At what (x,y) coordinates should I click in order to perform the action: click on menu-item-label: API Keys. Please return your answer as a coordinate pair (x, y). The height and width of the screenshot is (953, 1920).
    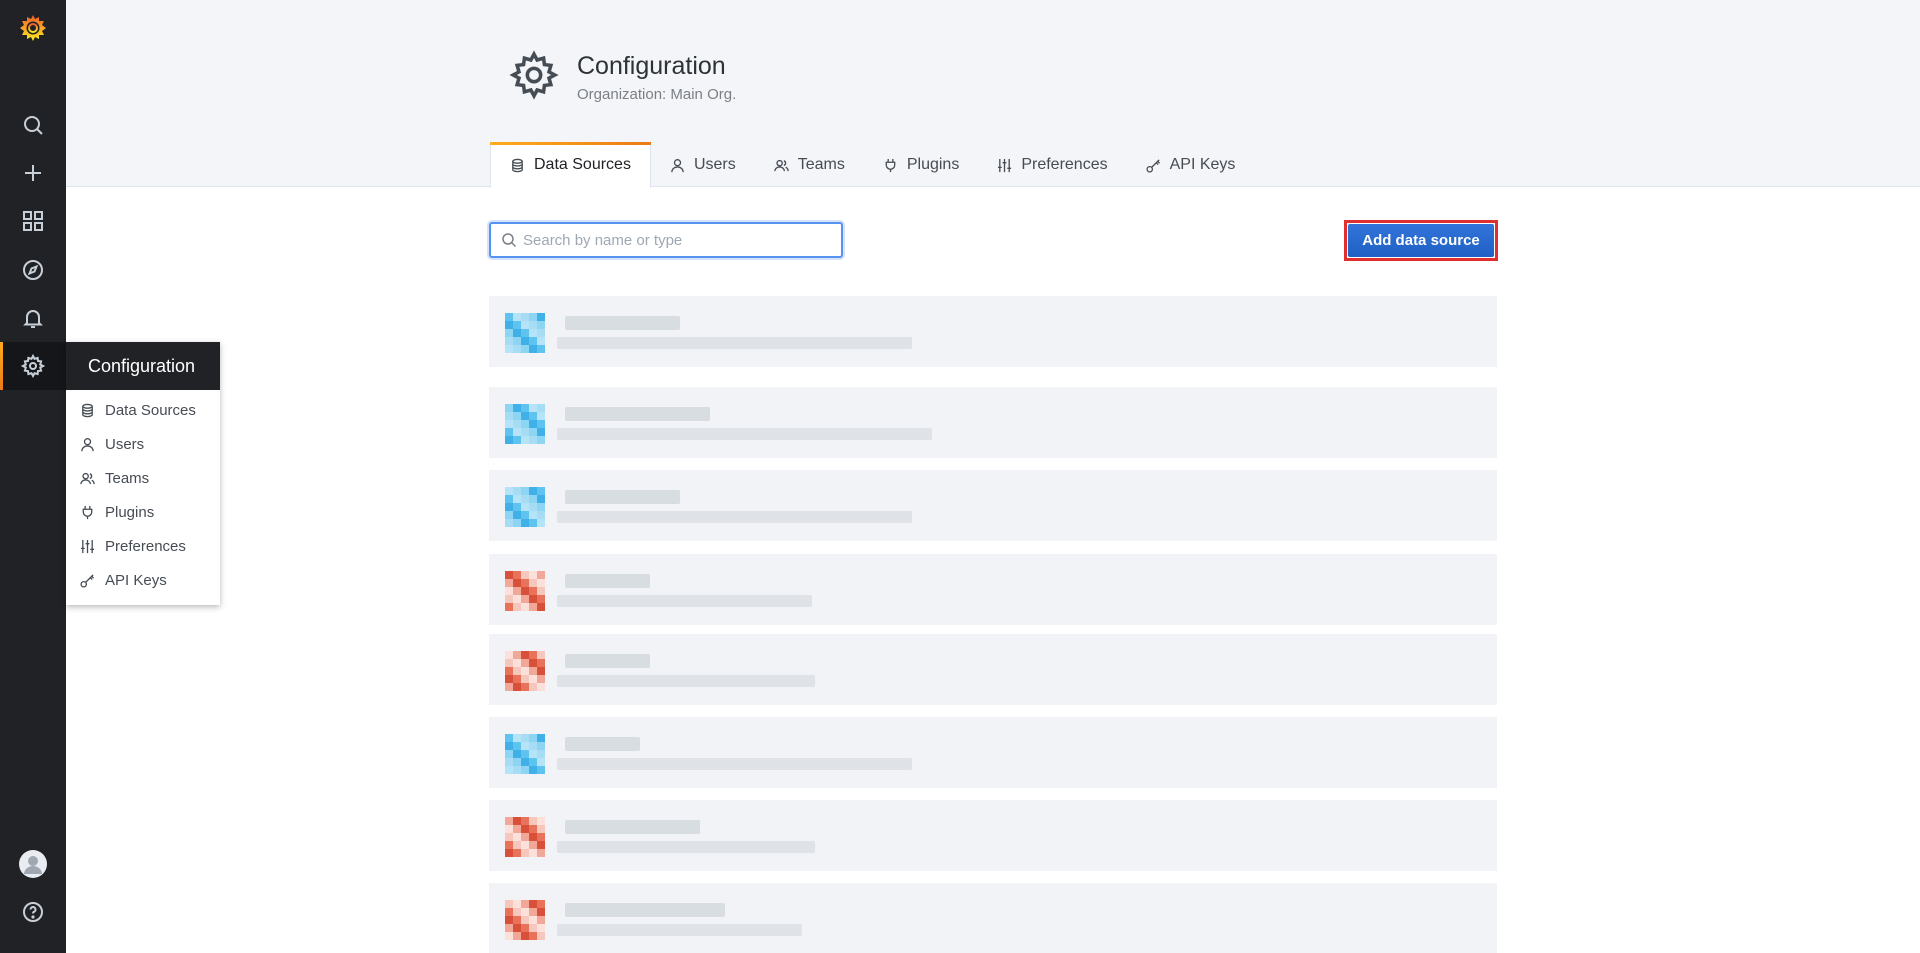
    Looking at the image, I should click on (136, 580).